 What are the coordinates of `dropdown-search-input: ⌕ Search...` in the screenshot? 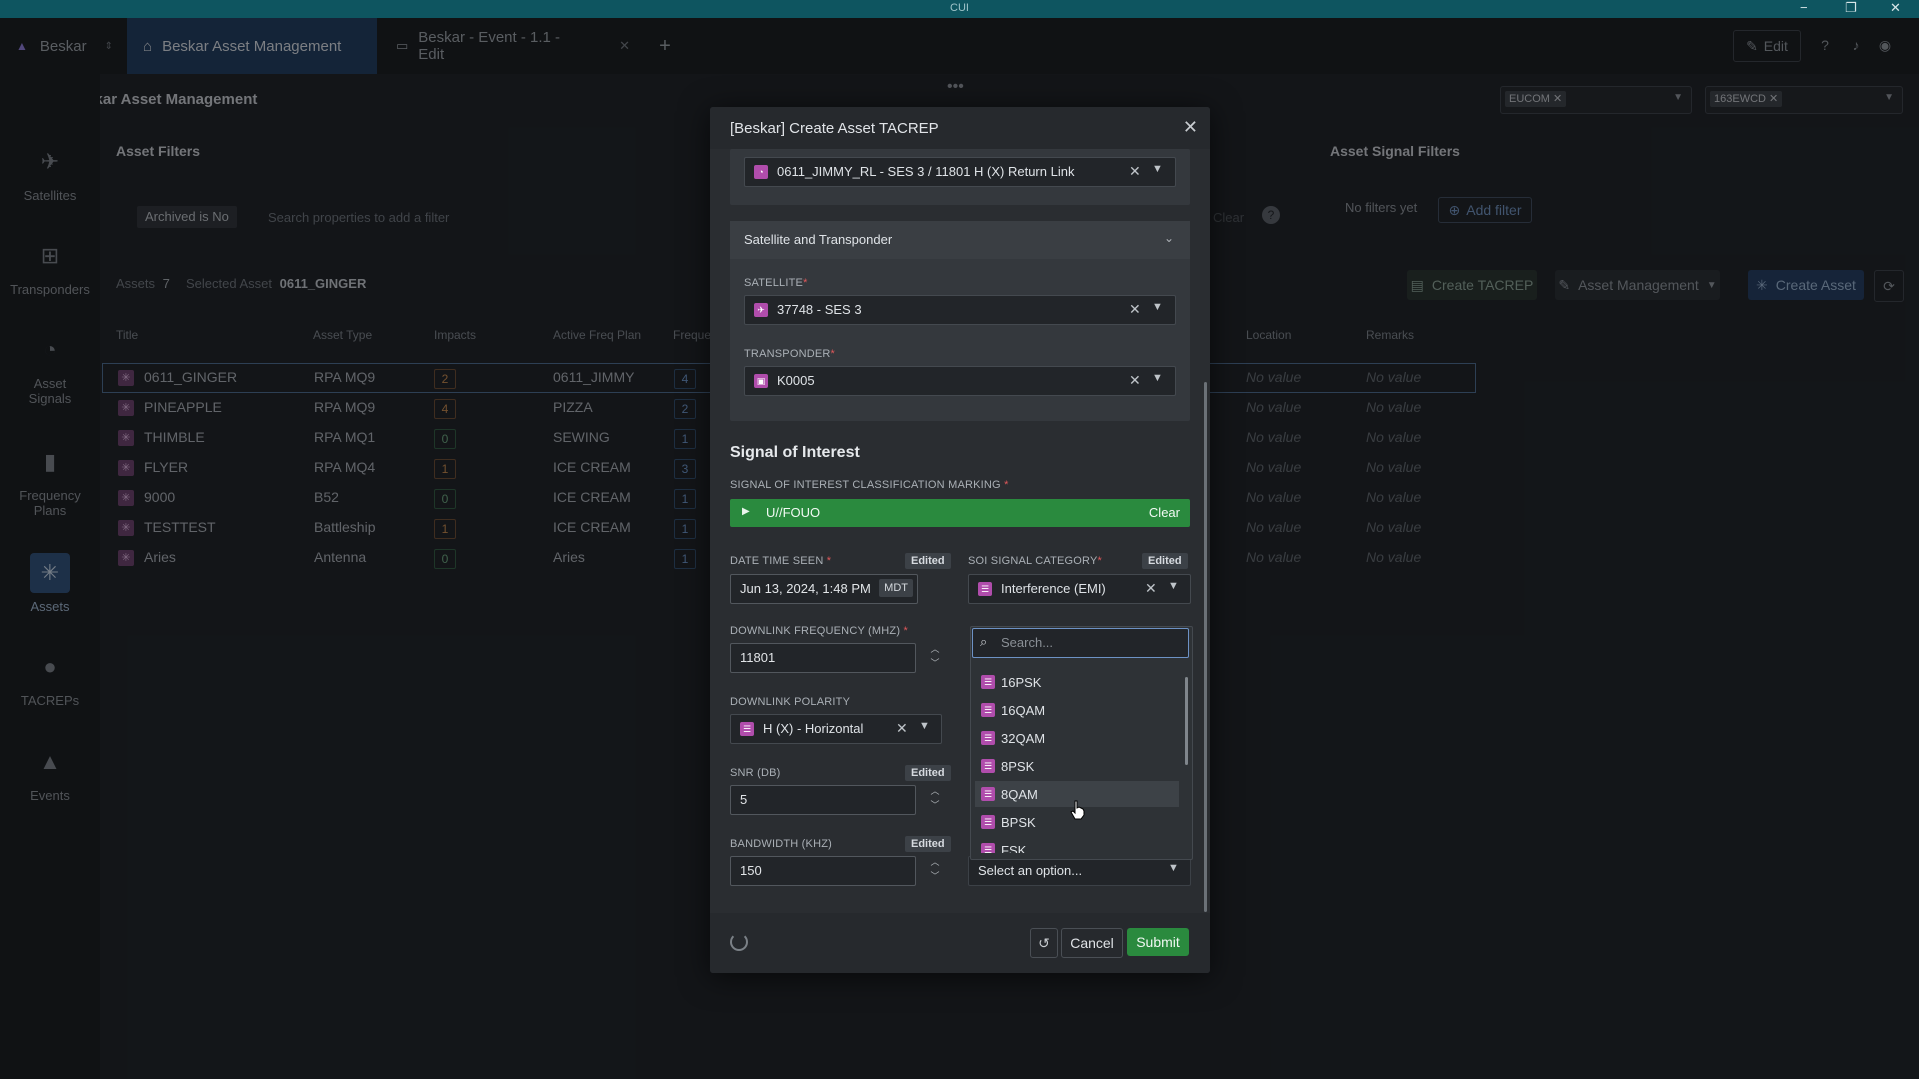 It's located at (1080, 643).